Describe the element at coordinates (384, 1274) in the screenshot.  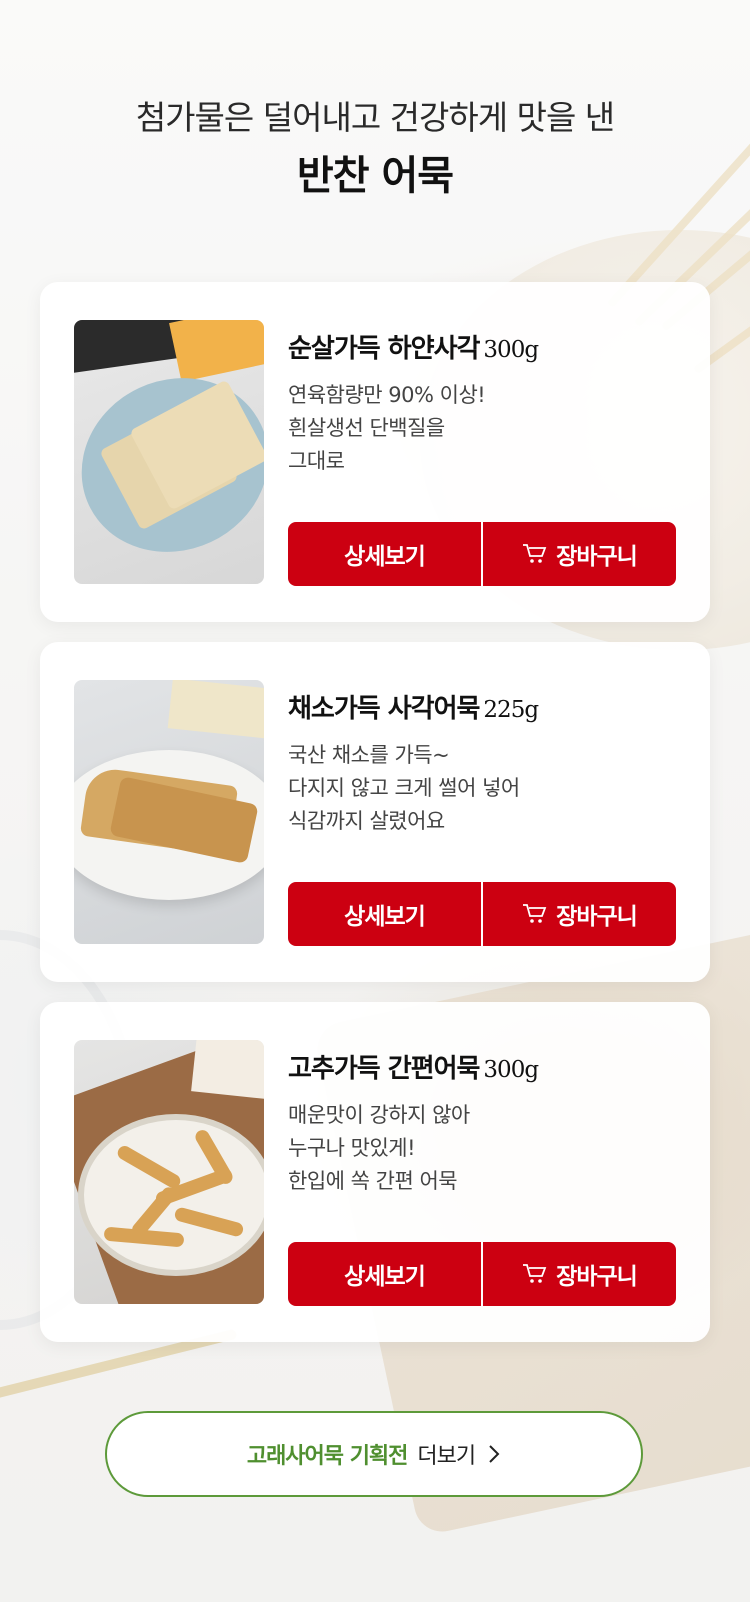
I see `detail-button-3: 상세보기` at that location.